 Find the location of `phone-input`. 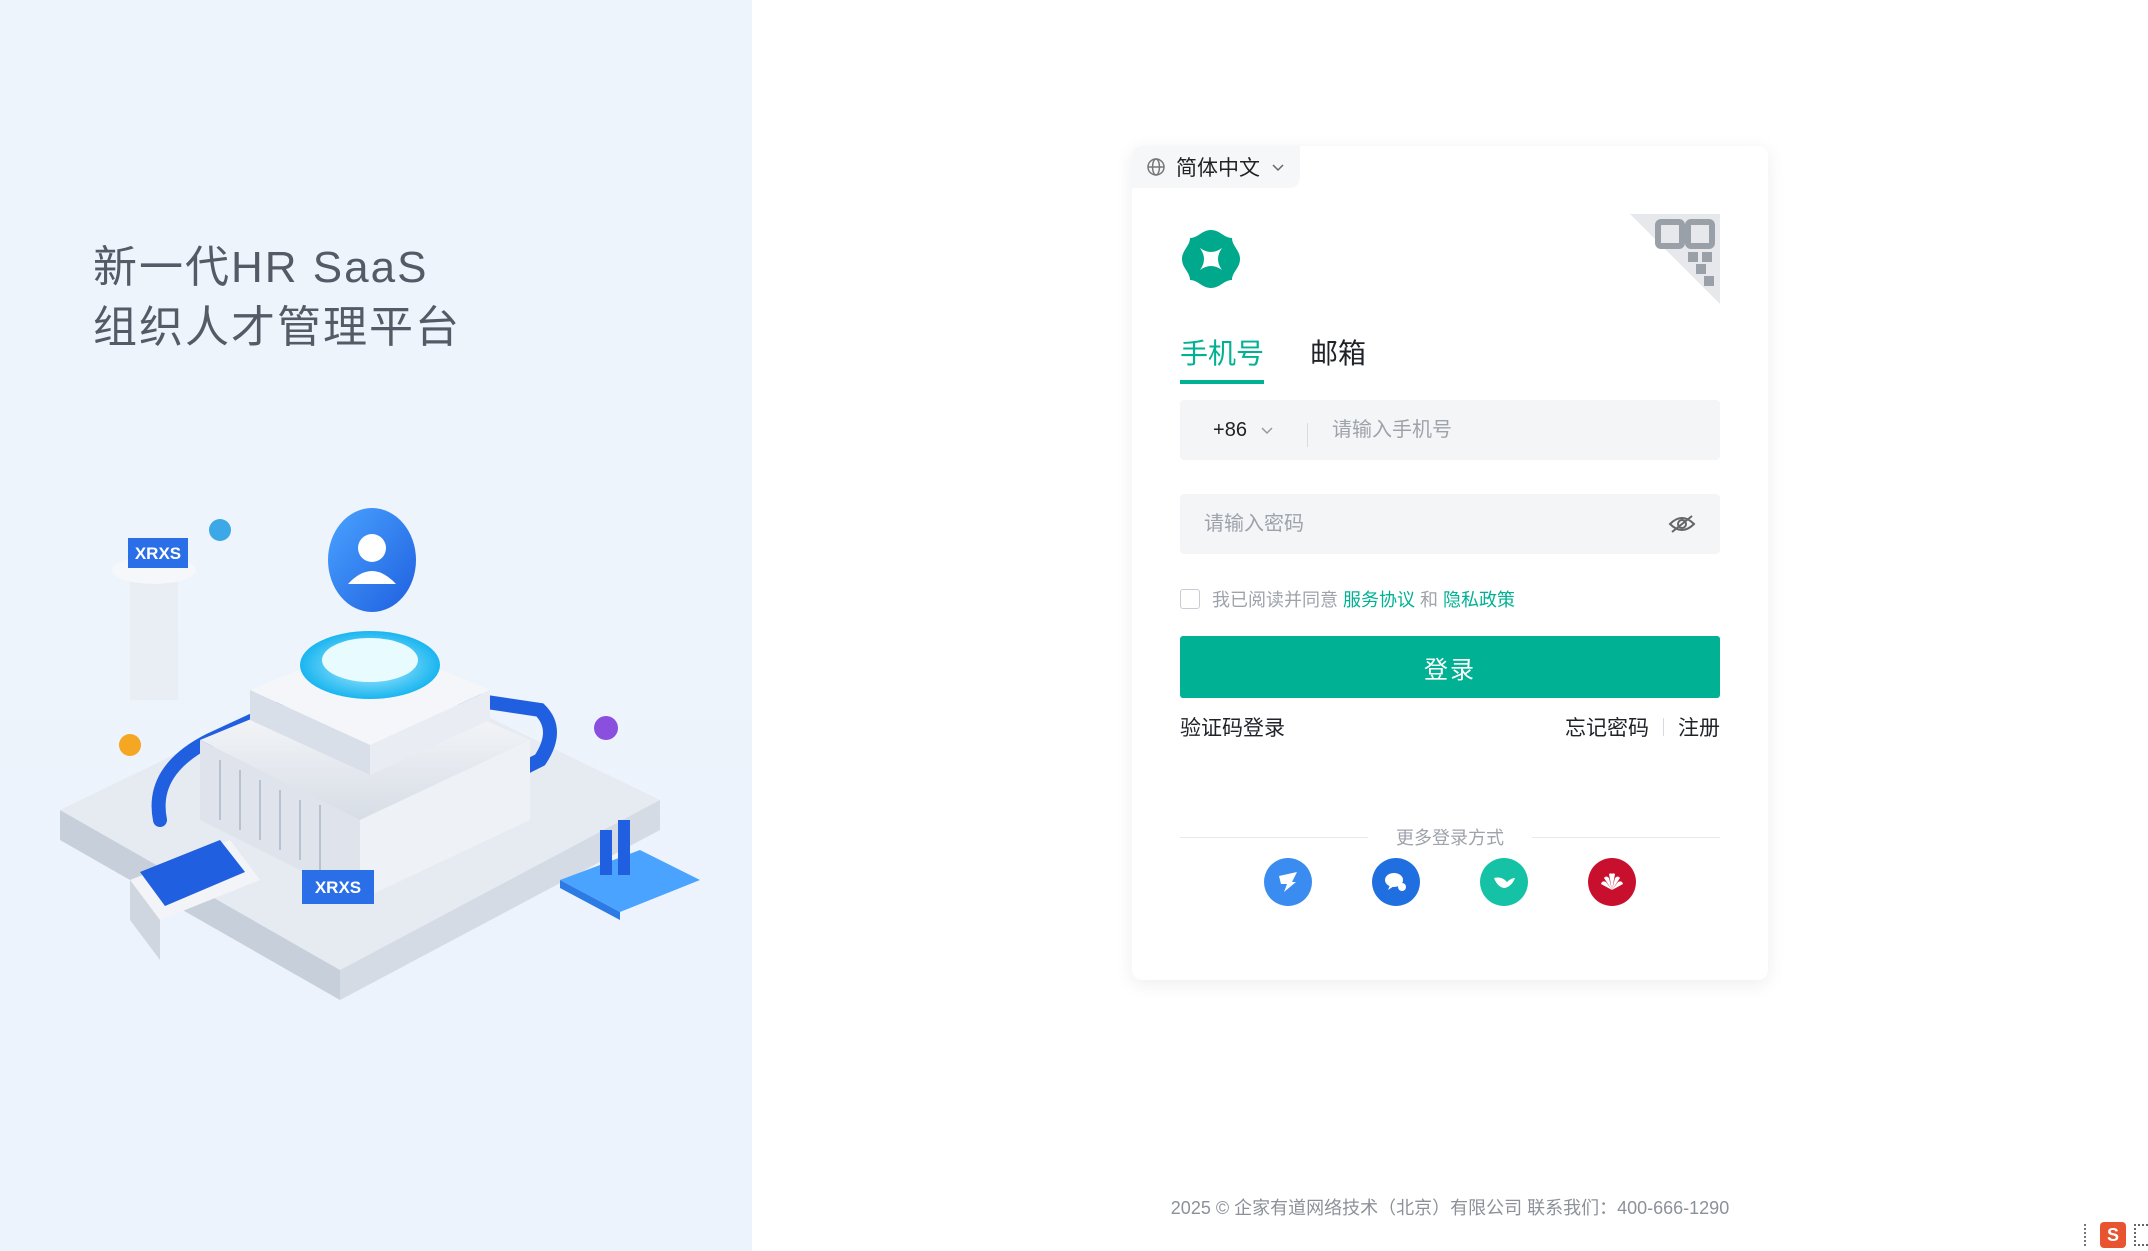

phone-input is located at coordinates (1522, 430).